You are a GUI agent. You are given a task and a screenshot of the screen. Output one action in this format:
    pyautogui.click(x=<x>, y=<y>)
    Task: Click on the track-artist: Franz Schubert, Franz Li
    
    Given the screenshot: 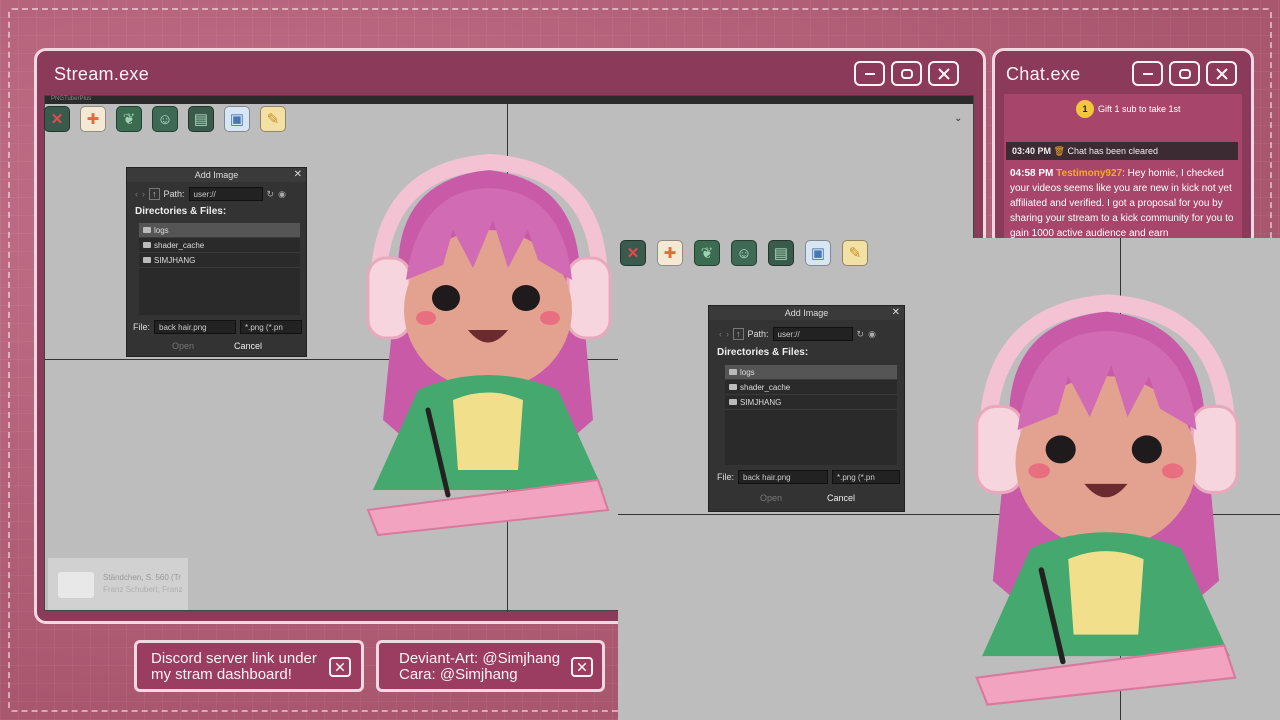 What is the action you would take?
    pyautogui.click(x=144, y=589)
    